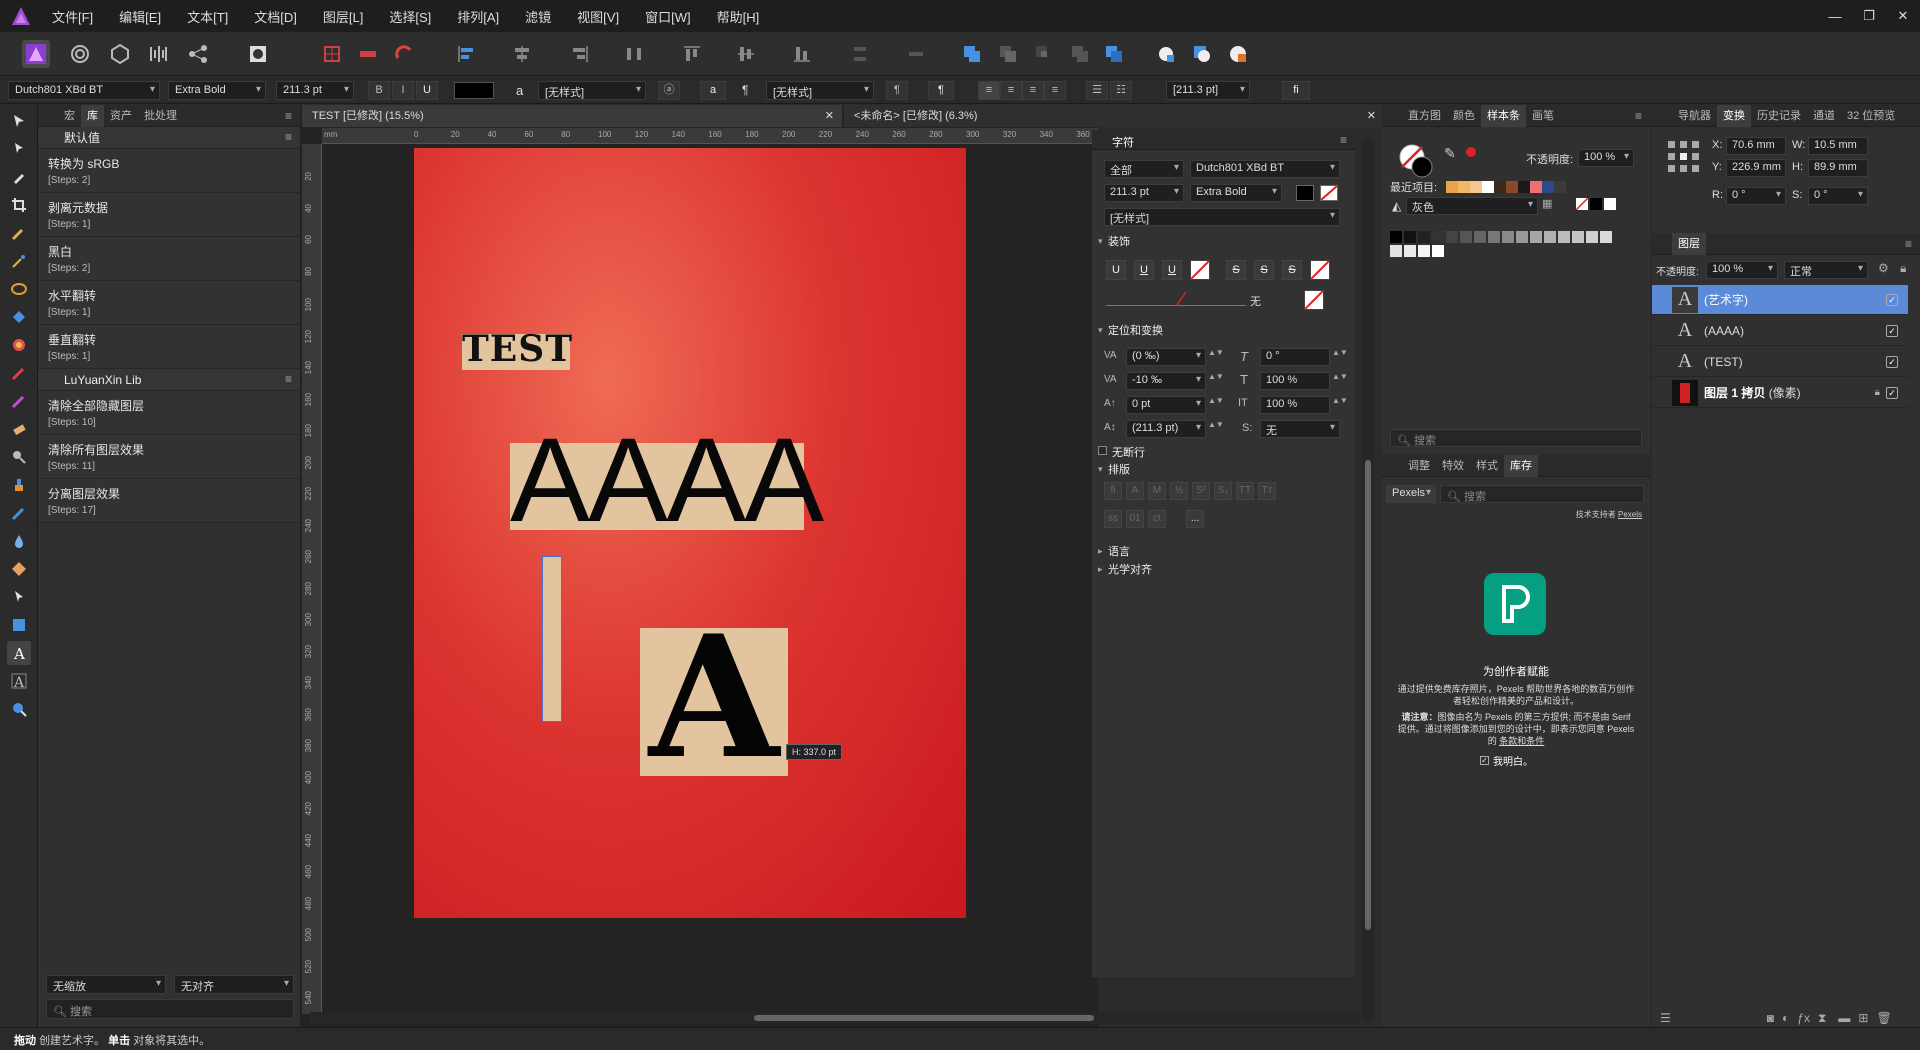 The height and width of the screenshot is (1050, 1920). I want to click on layer-stack-icon: ☰, so click(1665, 1018).